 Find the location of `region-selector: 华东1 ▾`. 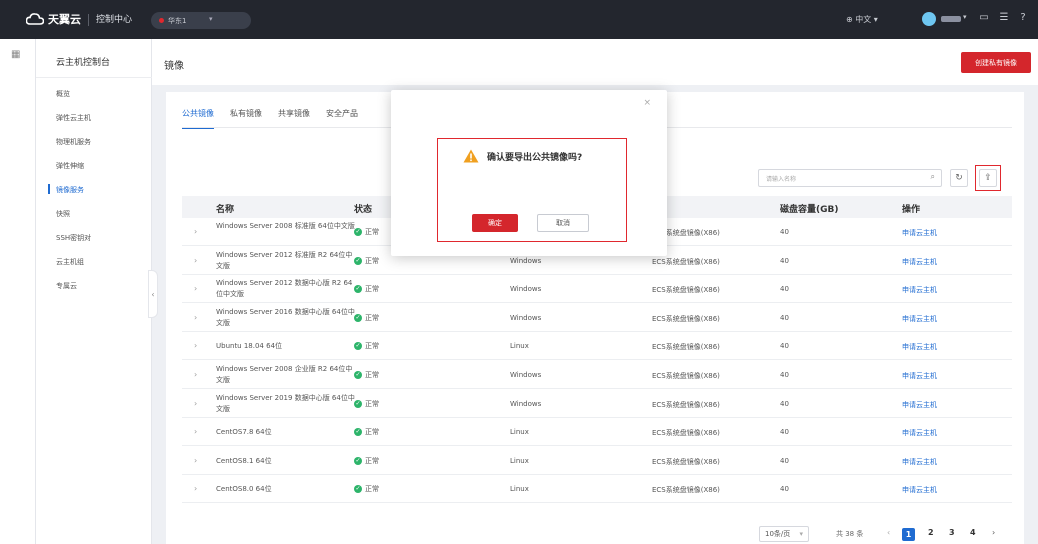

region-selector: 华东1 ▾ is located at coordinates (201, 20).